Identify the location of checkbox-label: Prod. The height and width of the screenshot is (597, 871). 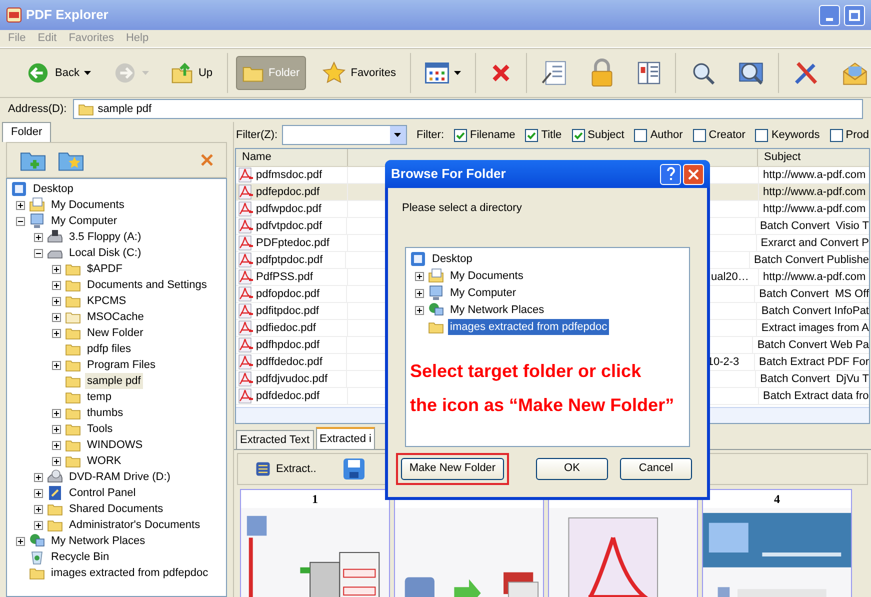
(857, 135).